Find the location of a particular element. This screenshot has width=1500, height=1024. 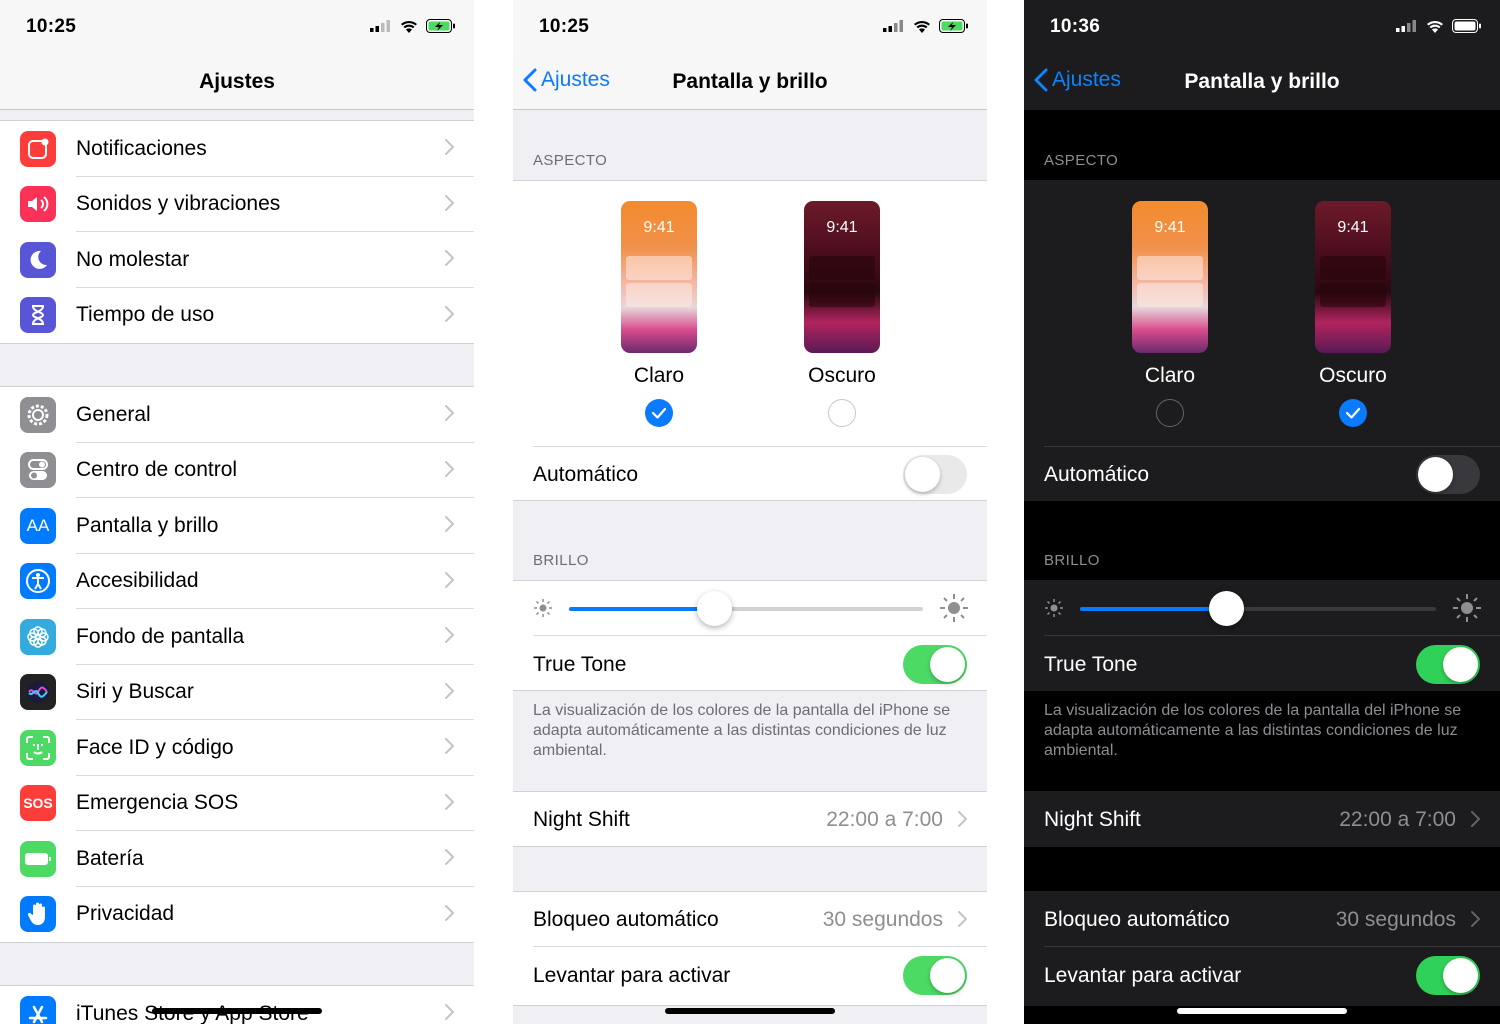

settings-row-battery: Batería is located at coordinates (237, 859).